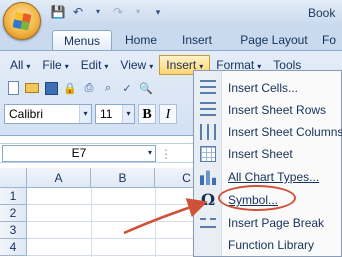 The height and width of the screenshot is (257, 342). Describe the element at coordinates (181, 65) in the screenshot. I see `menu-insert-label: Insert` at that location.